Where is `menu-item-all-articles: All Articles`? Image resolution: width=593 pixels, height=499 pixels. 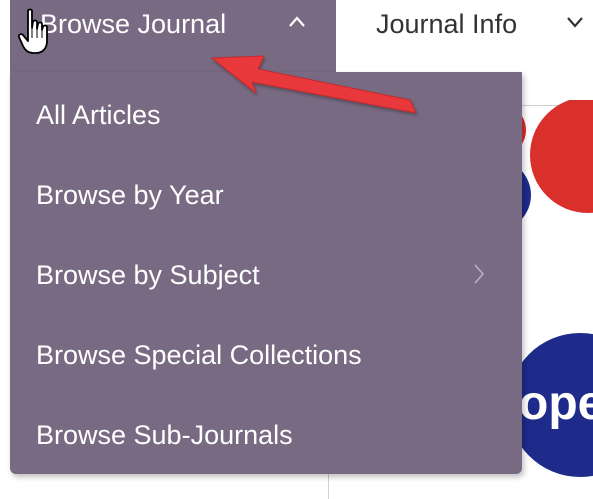 menu-item-all-articles: All Articles is located at coordinates (266, 115).